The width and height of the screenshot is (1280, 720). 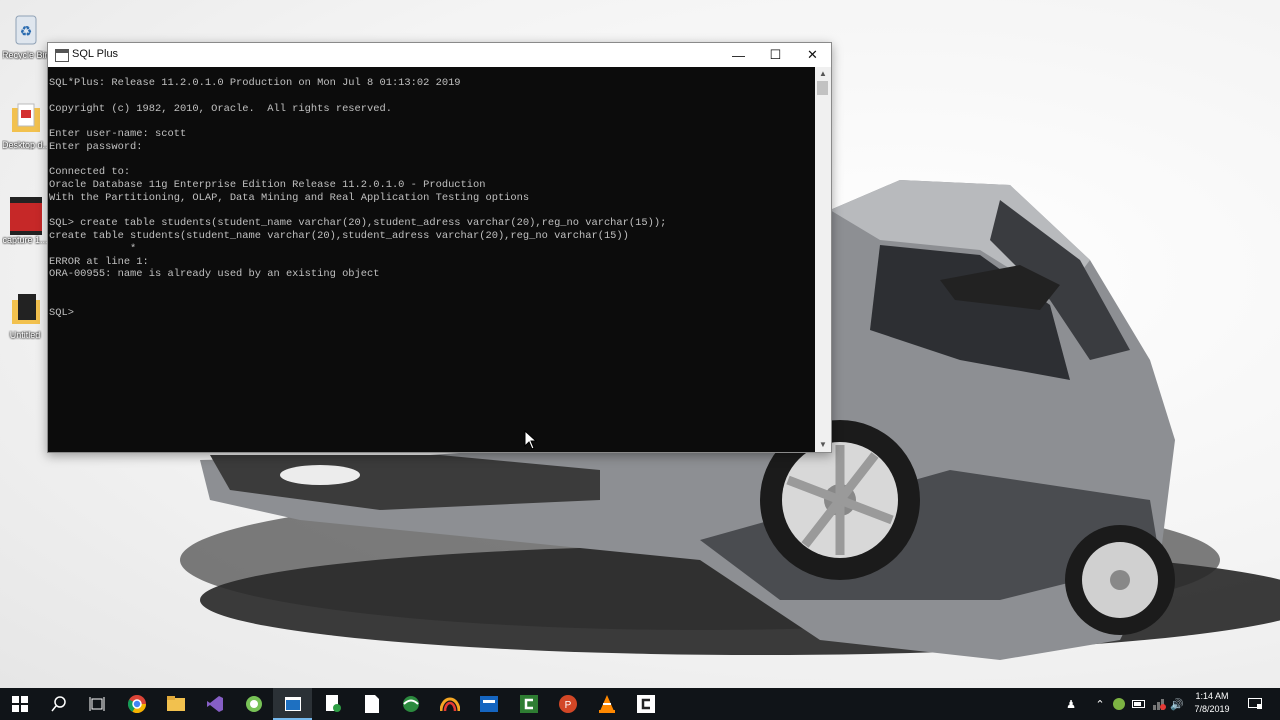 What do you see at coordinates (26, 216) in the screenshot?
I see `video-file-icon` at bounding box center [26, 216].